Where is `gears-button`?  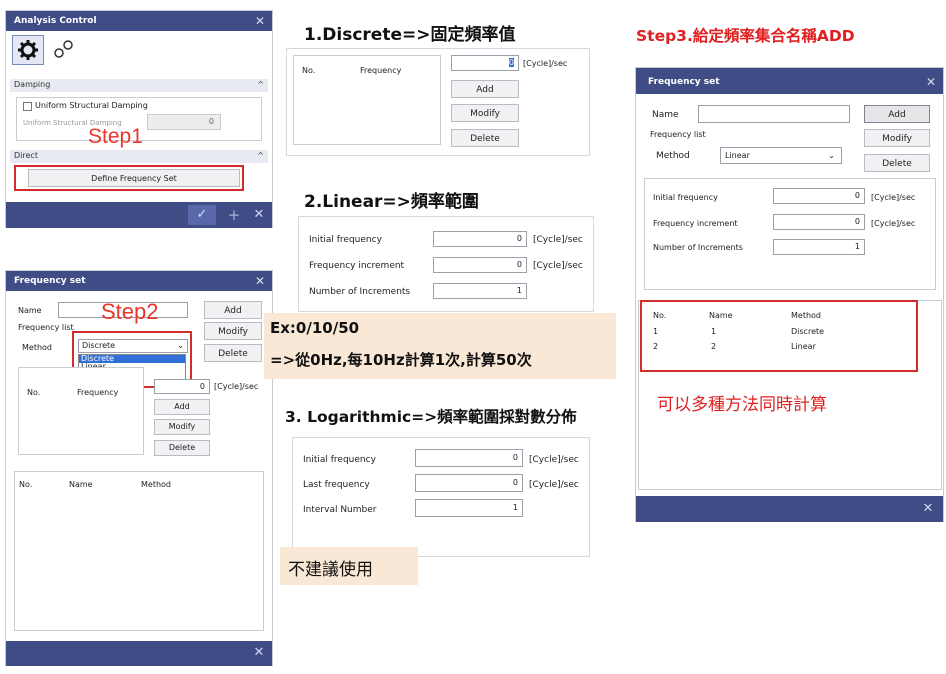 gears-button is located at coordinates (64, 50).